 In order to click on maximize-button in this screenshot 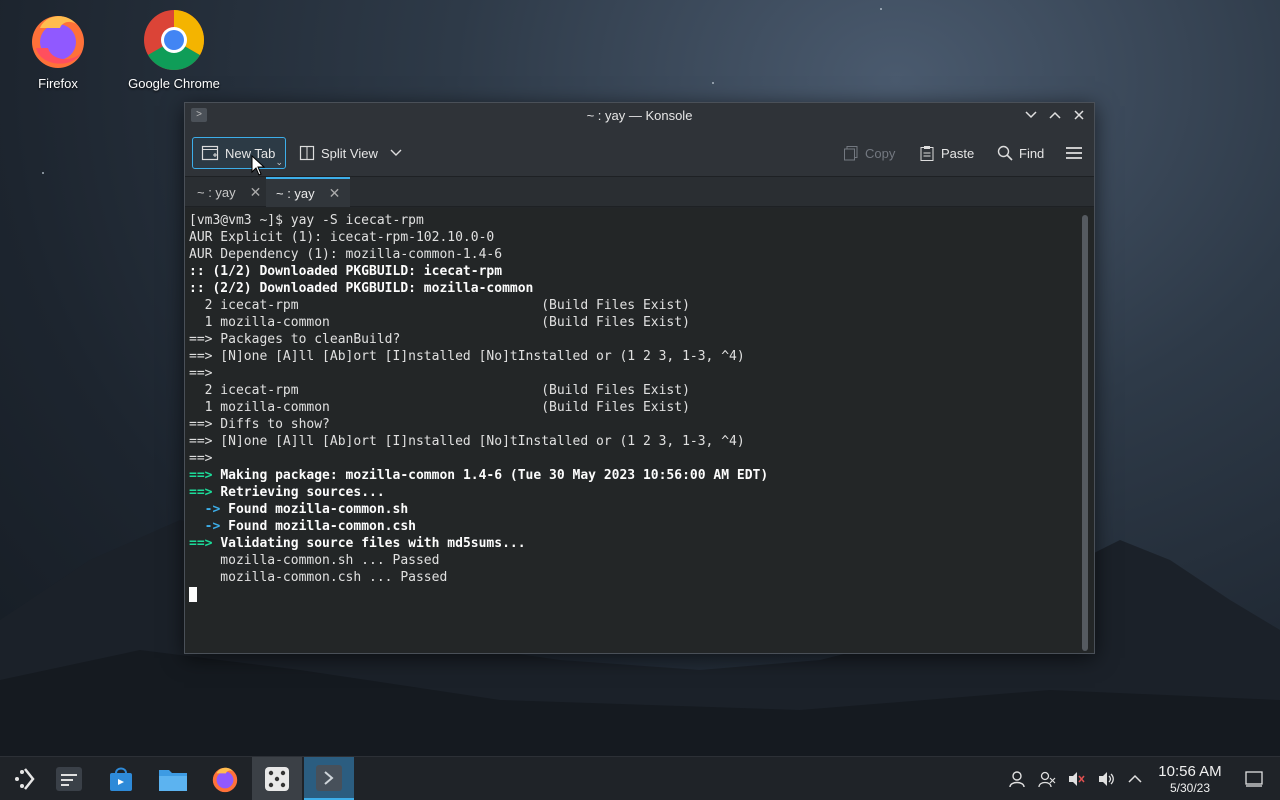, I will do `click(1055, 115)`.